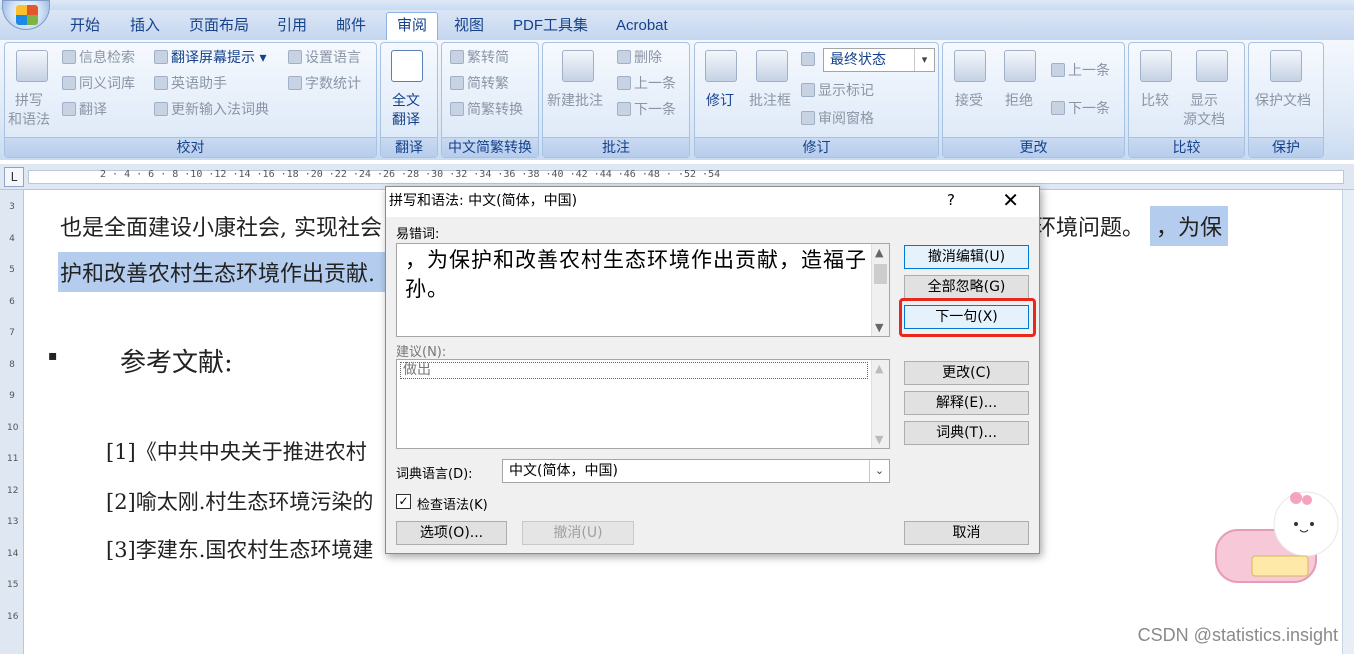  I want to click on show-markup-icon, so click(808, 90).